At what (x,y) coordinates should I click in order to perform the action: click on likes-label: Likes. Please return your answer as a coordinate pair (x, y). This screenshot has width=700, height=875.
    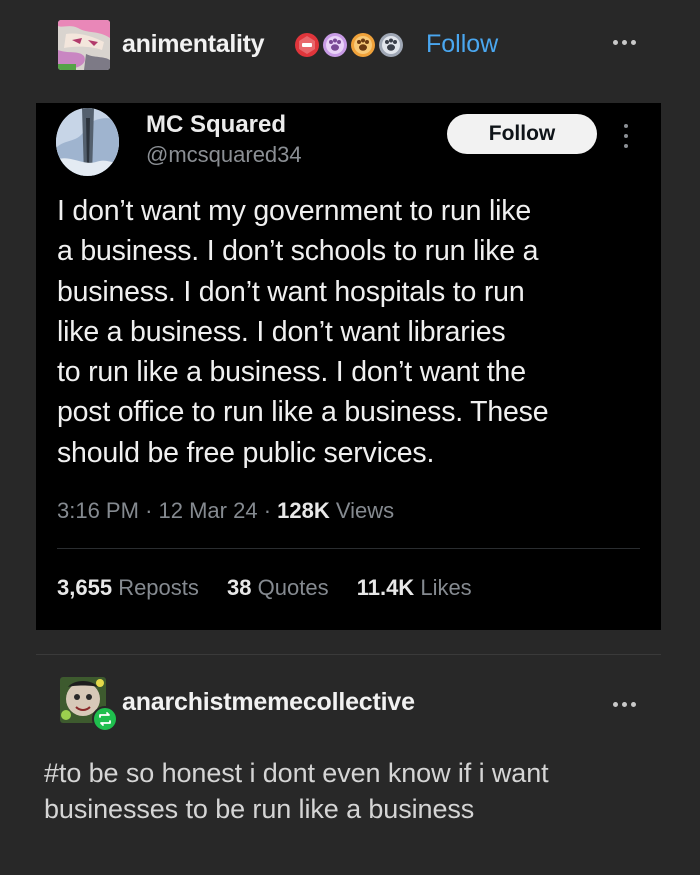
    Looking at the image, I should click on (446, 587).